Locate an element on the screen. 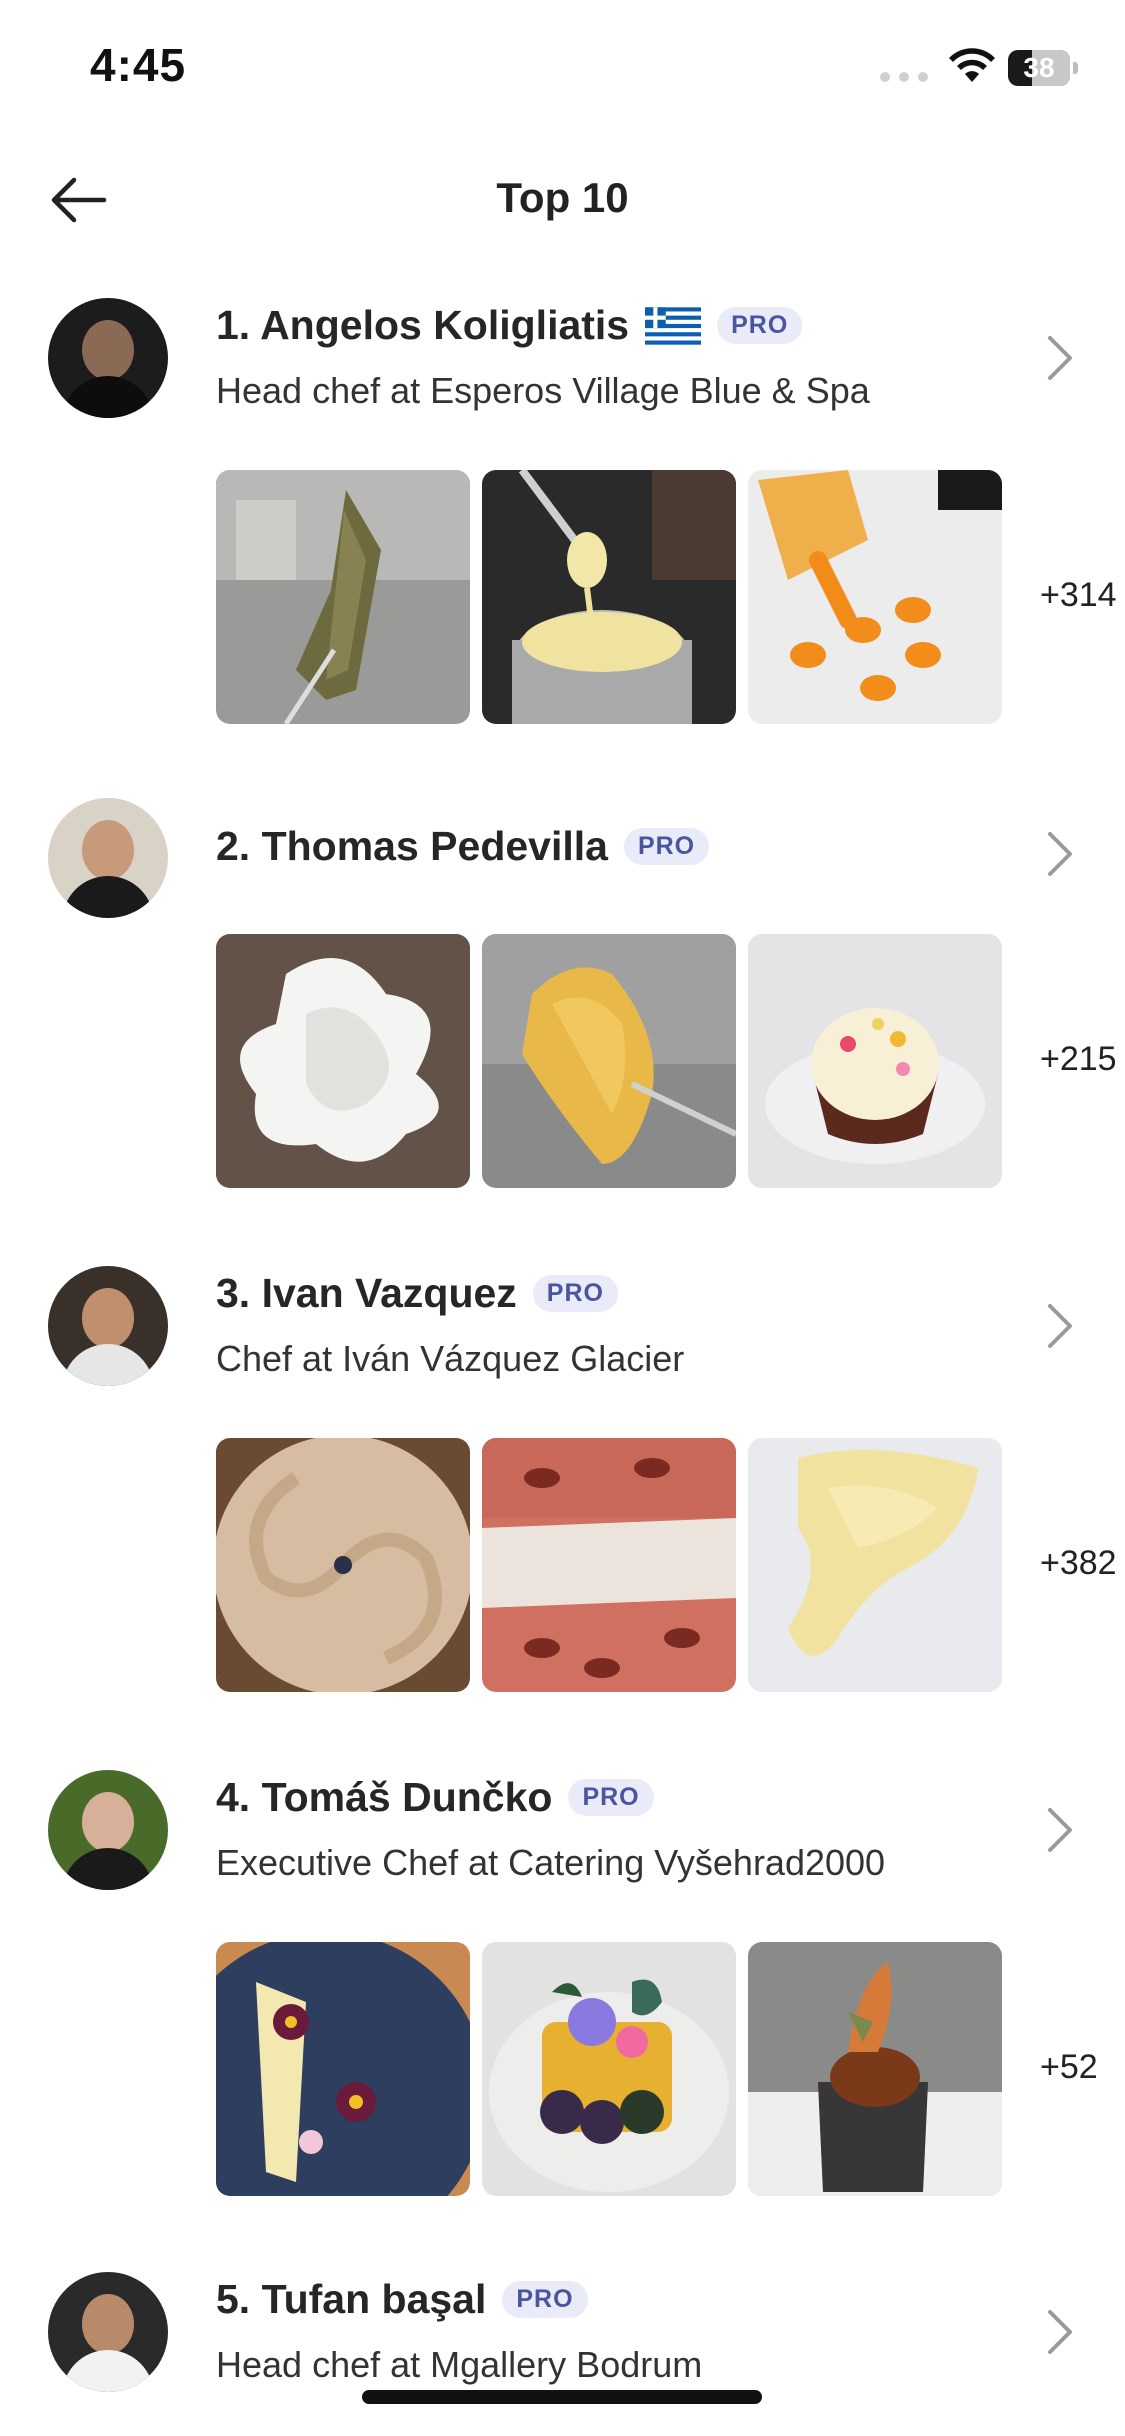 The image size is (1125, 2436). chef-subtitle: Head chef at Mgallery Bodrum is located at coordinates (459, 2364).